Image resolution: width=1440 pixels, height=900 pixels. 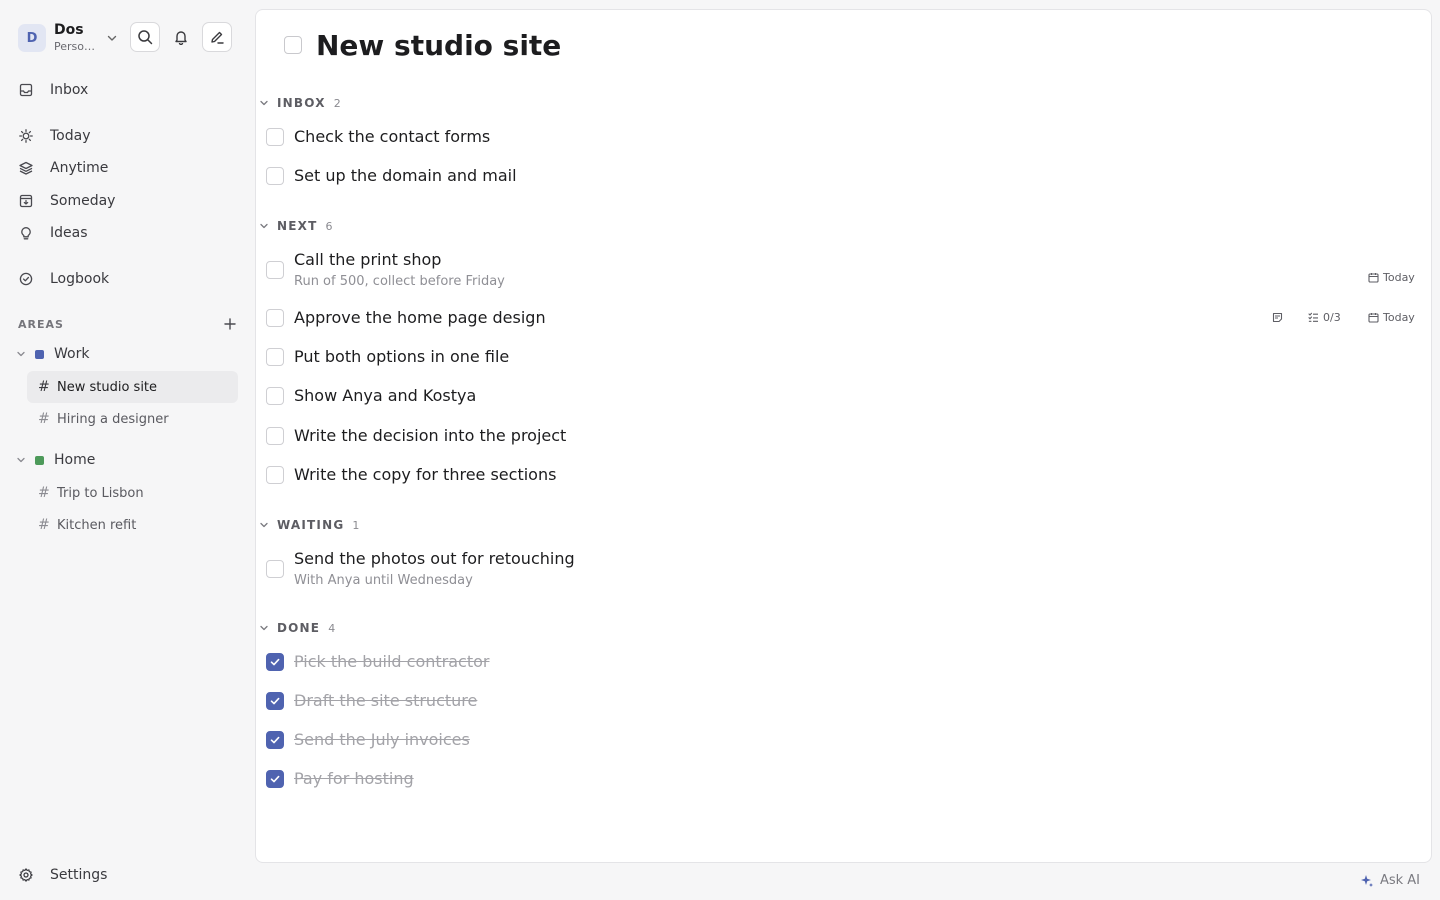 I want to click on archive-box-icon, so click(x=26, y=201).